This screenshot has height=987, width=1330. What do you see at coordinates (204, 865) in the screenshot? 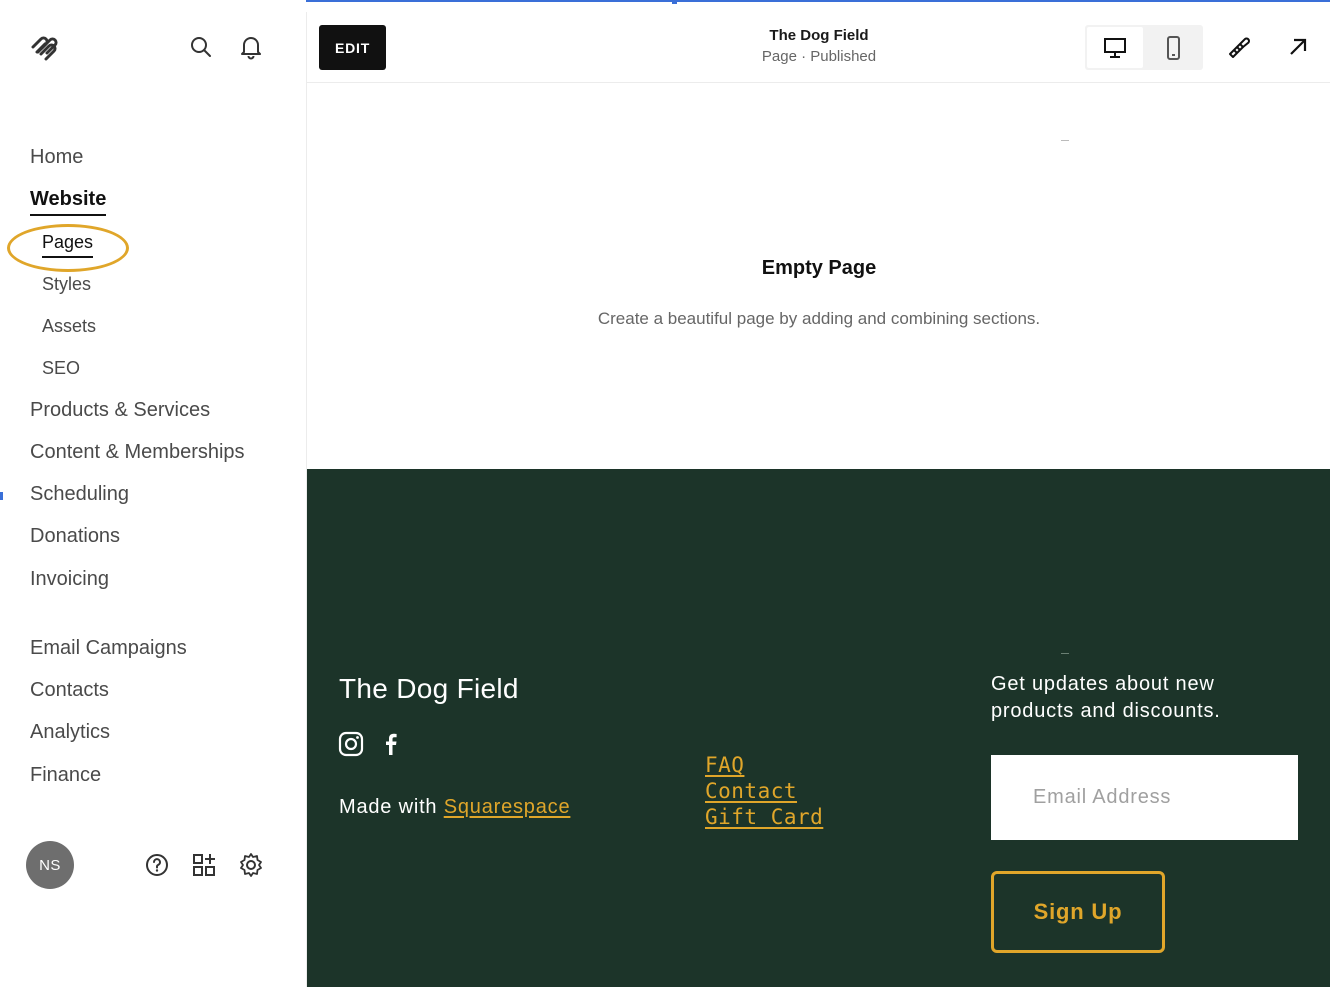
I see `apps-icon` at bounding box center [204, 865].